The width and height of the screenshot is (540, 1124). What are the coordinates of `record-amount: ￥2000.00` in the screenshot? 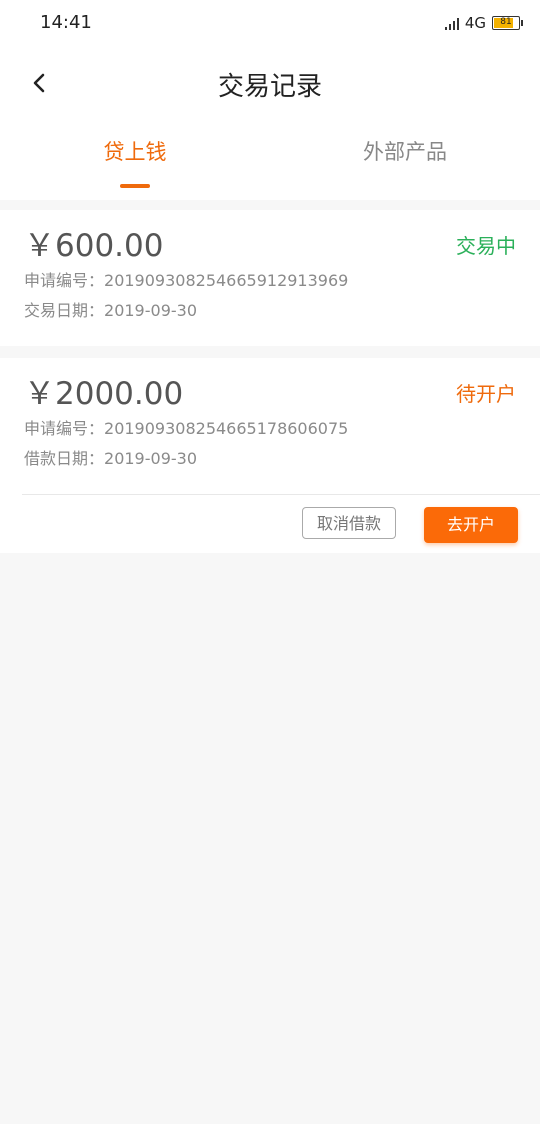 It's located at (104, 394).